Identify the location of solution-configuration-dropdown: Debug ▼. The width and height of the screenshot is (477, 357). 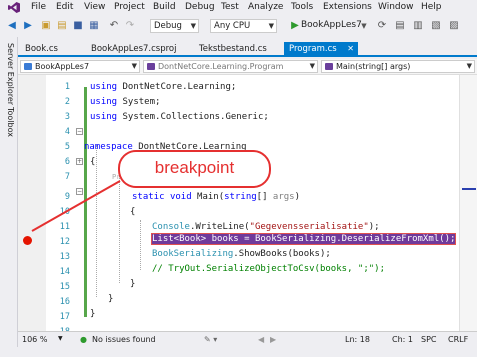
(174, 26).